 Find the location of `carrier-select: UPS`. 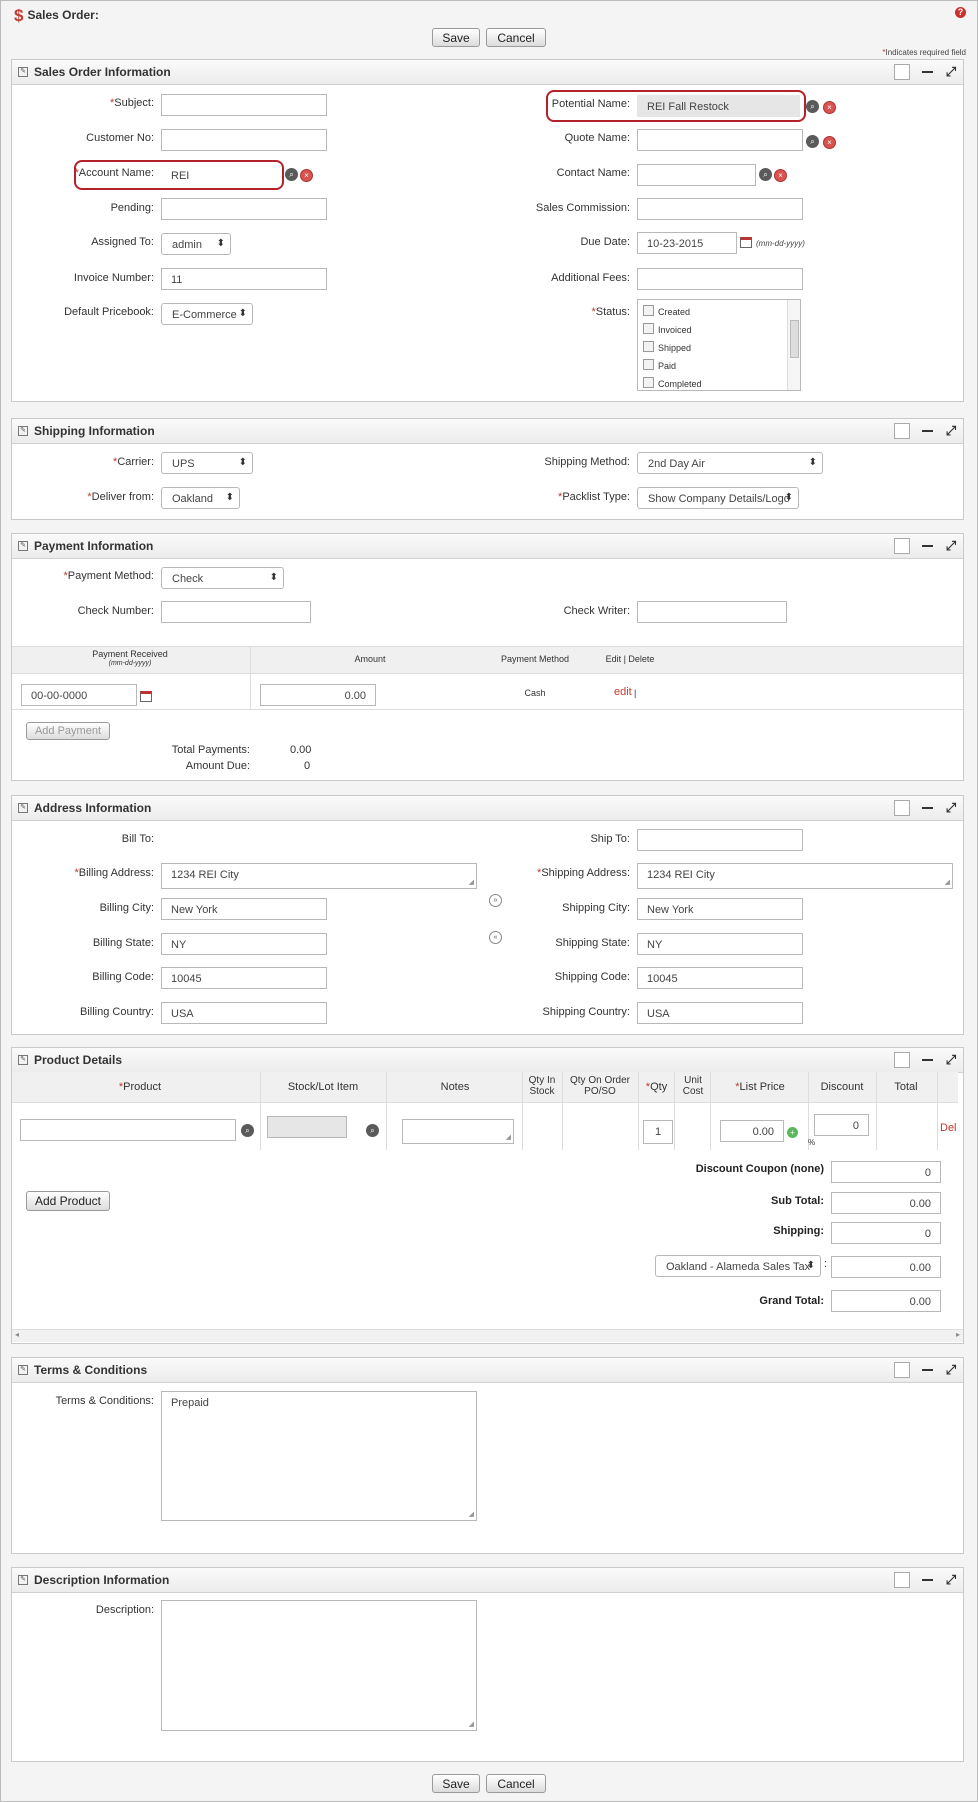

carrier-select: UPS is located at coordinates (207, 463).